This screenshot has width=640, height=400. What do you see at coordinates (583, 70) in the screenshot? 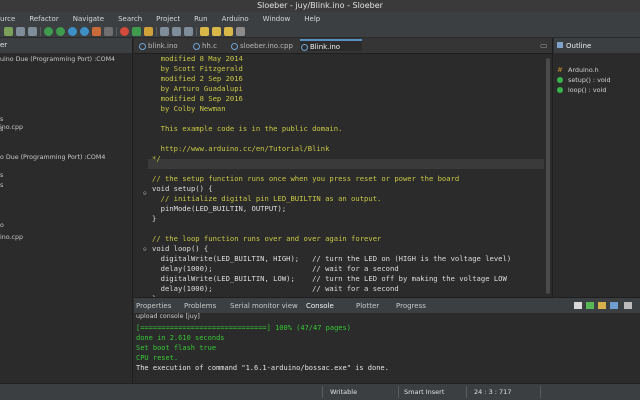
I see `outline-item-include: Arduino.h` at bounding box center [583, 70].